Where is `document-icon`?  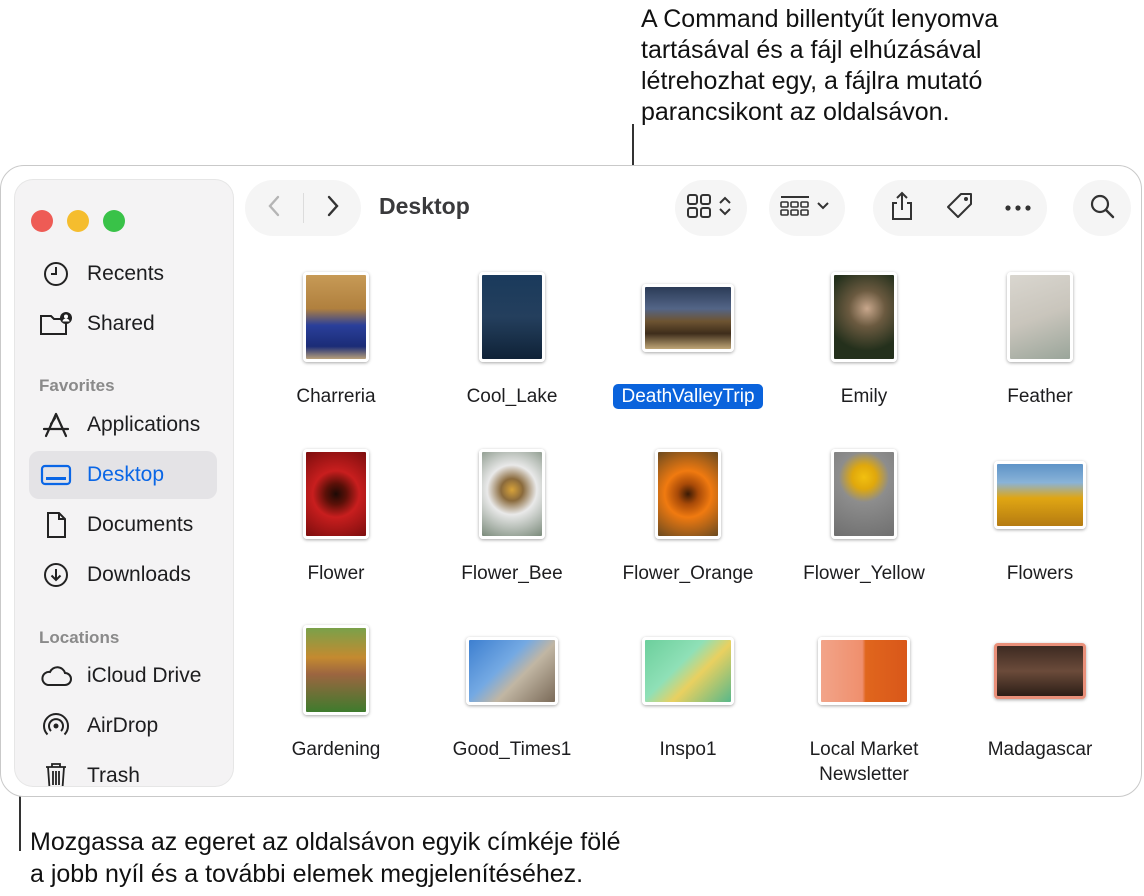 document-icon is located at coordinates (56, 525).